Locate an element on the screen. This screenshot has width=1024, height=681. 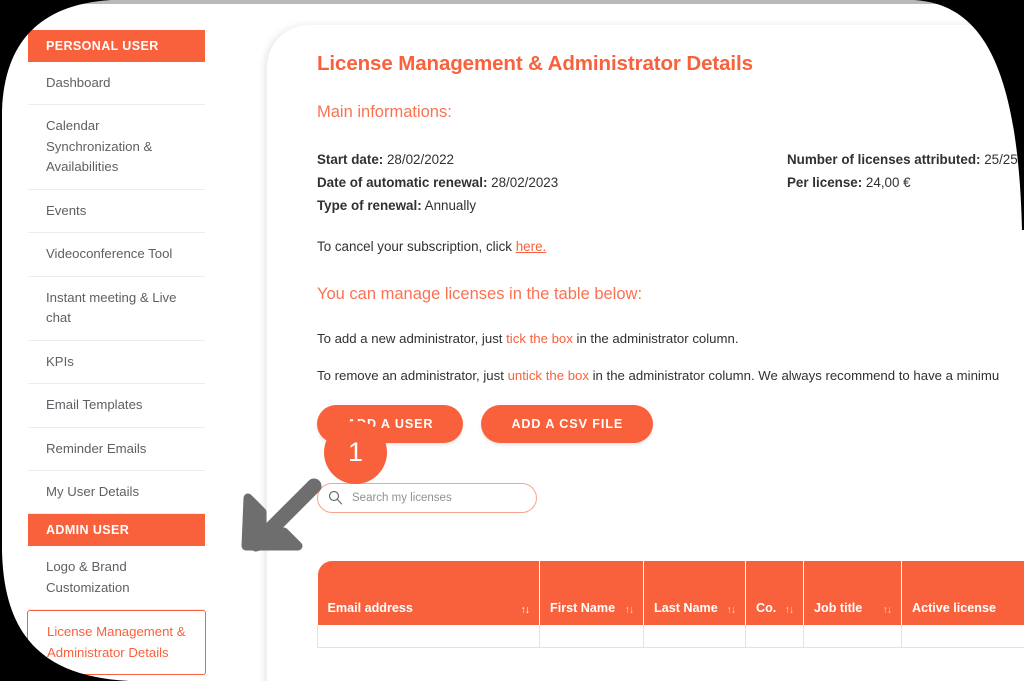
frame-corner-bottom-left is located at coordinates (65, 616).